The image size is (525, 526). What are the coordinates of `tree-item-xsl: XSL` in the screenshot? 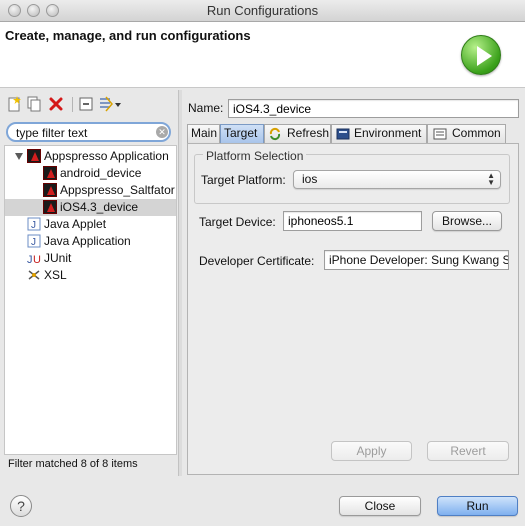 It's located at (90, 275).